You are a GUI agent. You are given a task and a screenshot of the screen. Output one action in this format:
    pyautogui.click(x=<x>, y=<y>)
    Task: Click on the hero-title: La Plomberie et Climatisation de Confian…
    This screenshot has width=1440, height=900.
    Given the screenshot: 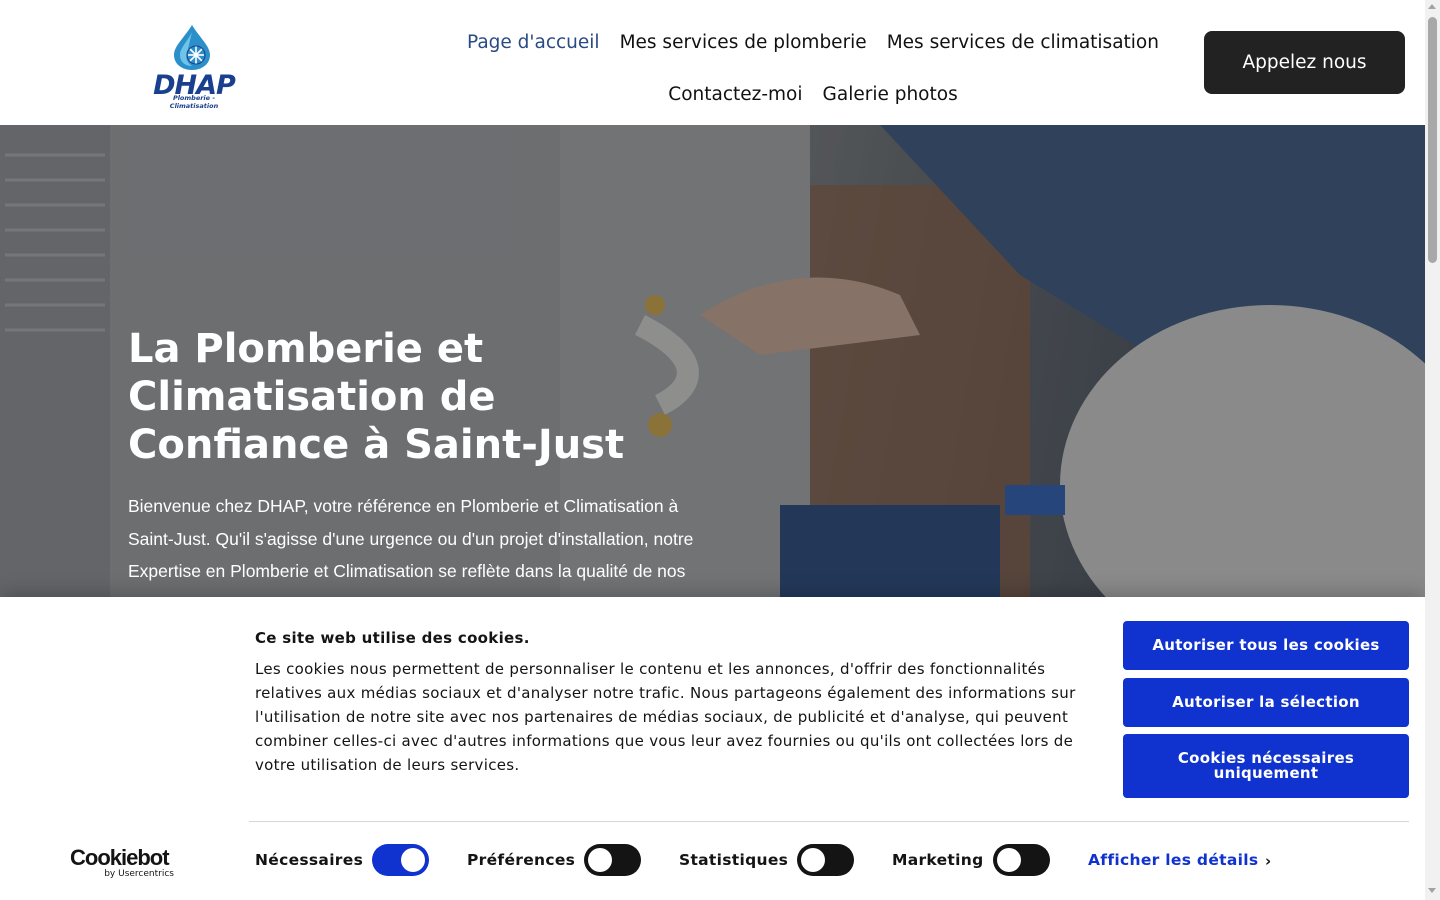 What is the action you would take?
    pyautogui.click(x=376, y=397)
    